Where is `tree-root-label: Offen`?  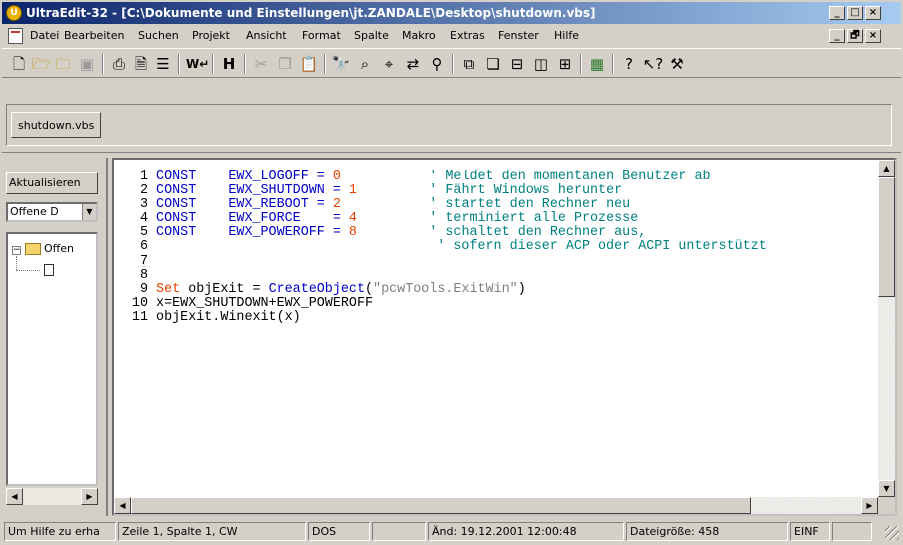
tree-root-label: Offen is located at coordinates (59, 248).